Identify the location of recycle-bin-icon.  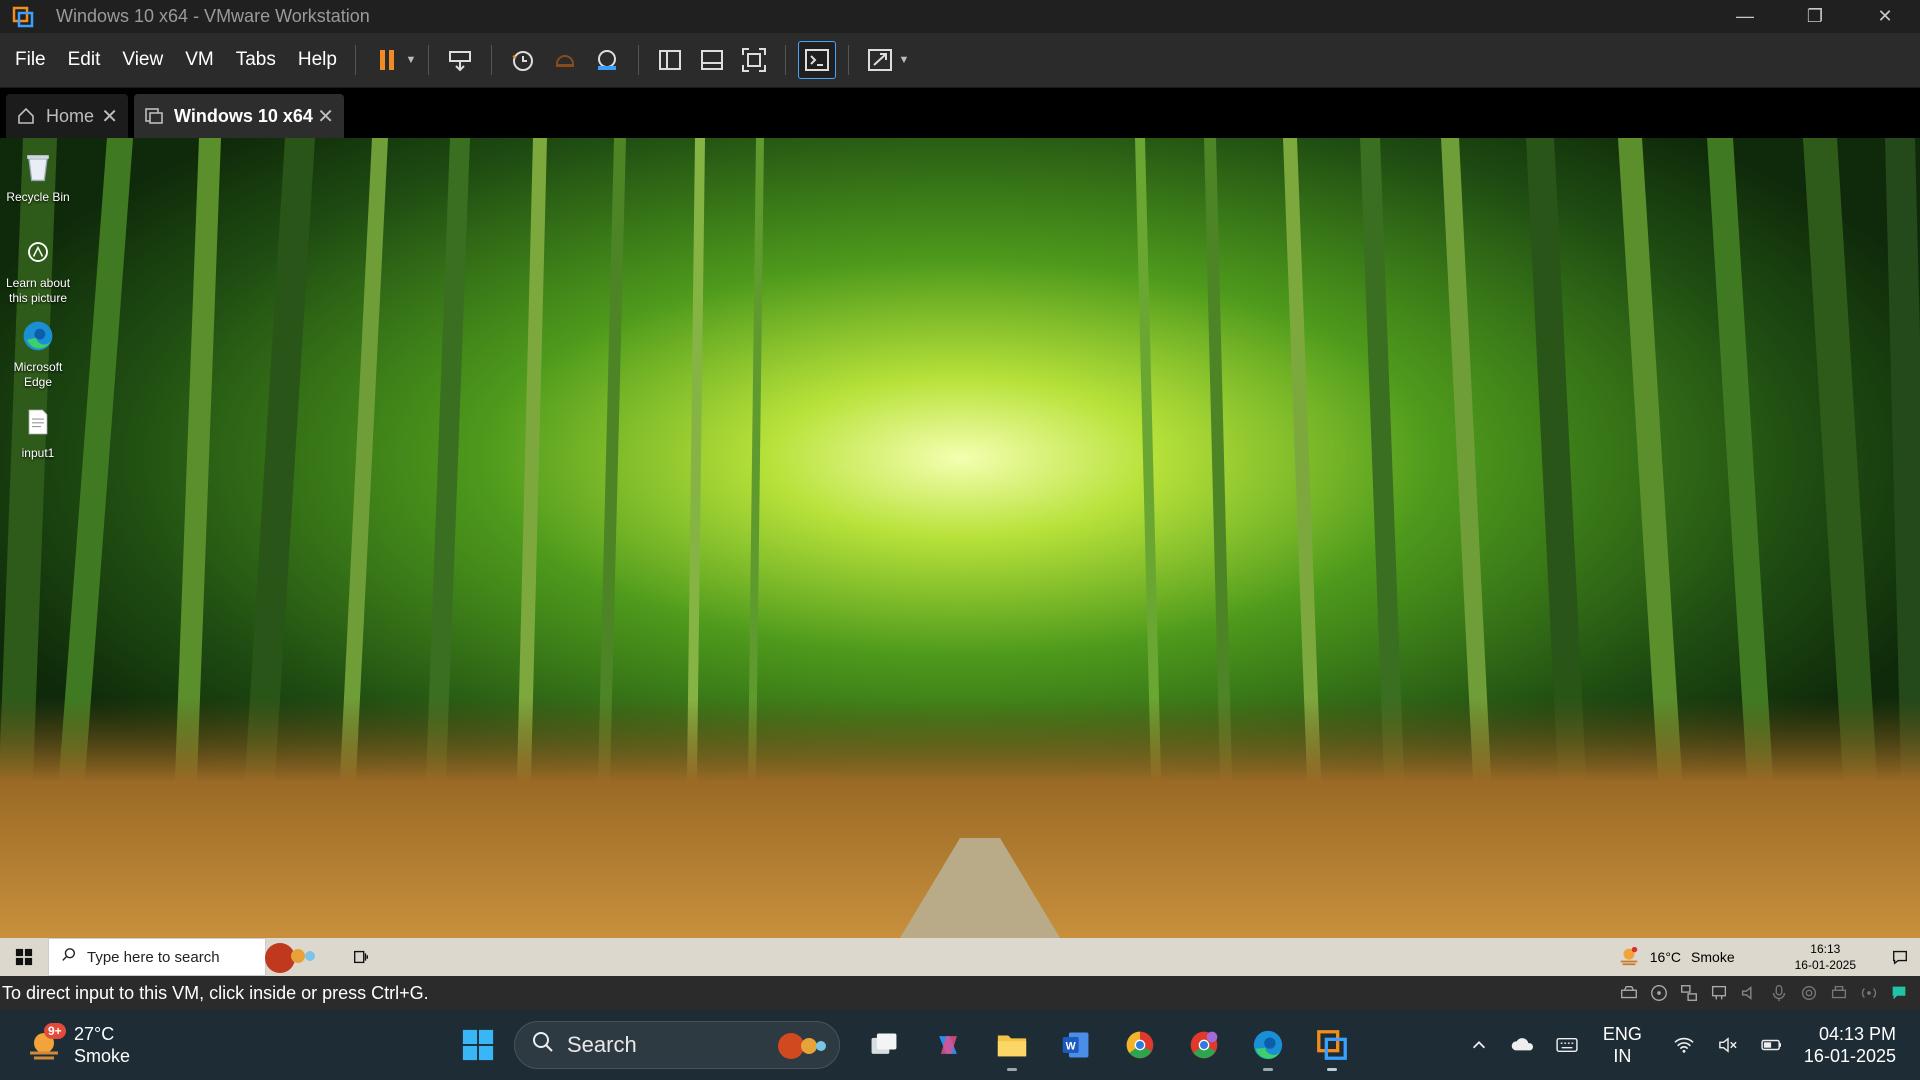
(38, 166).